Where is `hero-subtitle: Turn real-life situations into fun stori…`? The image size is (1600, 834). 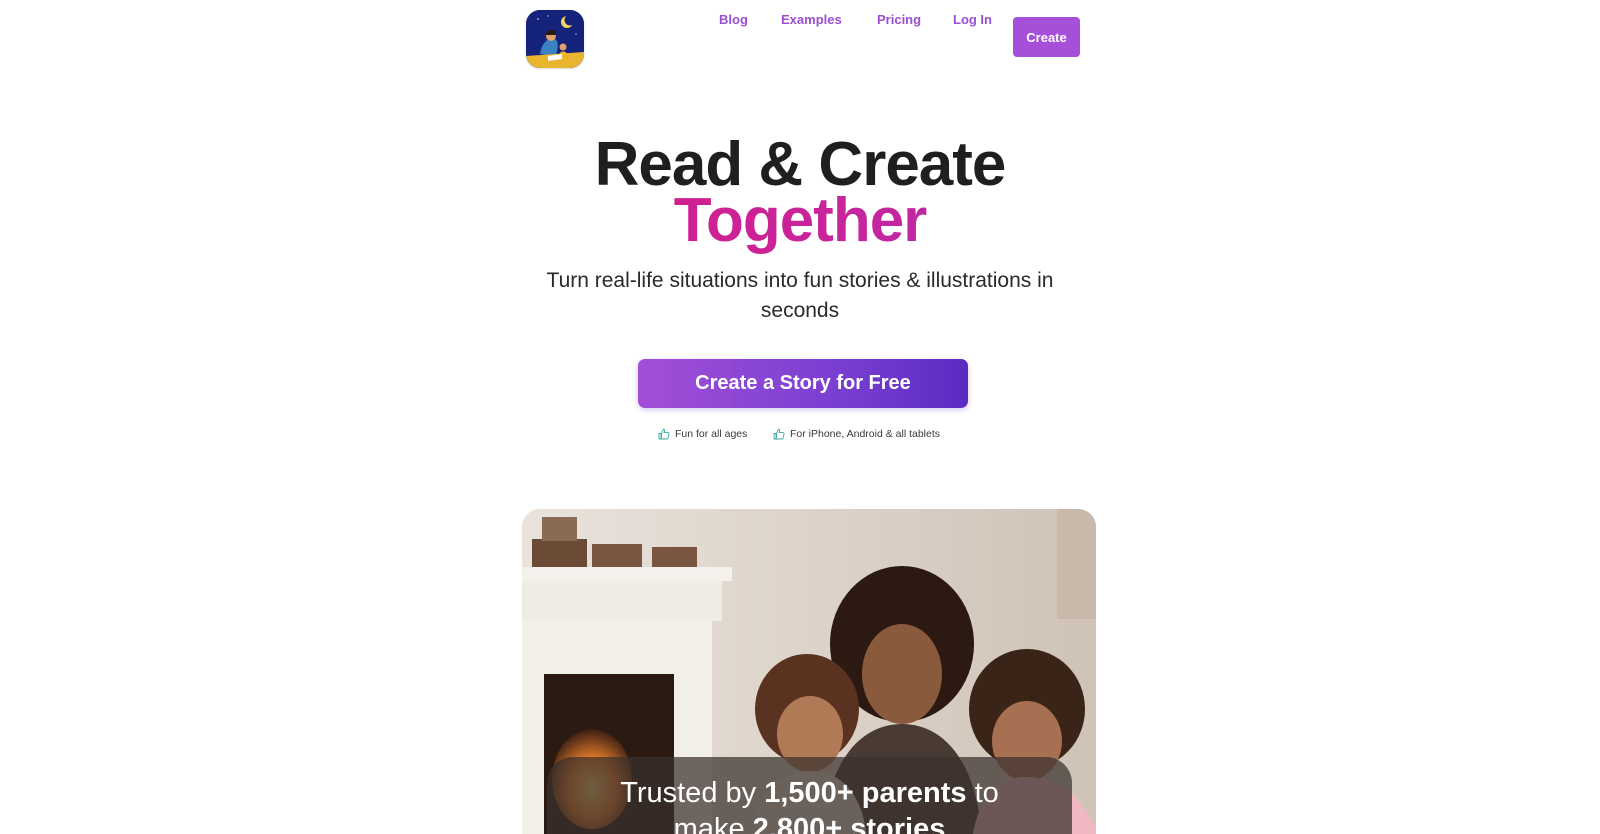 hero-subtitle: Turn real-life situations into fun stori… is located at coordinates (800, 295).